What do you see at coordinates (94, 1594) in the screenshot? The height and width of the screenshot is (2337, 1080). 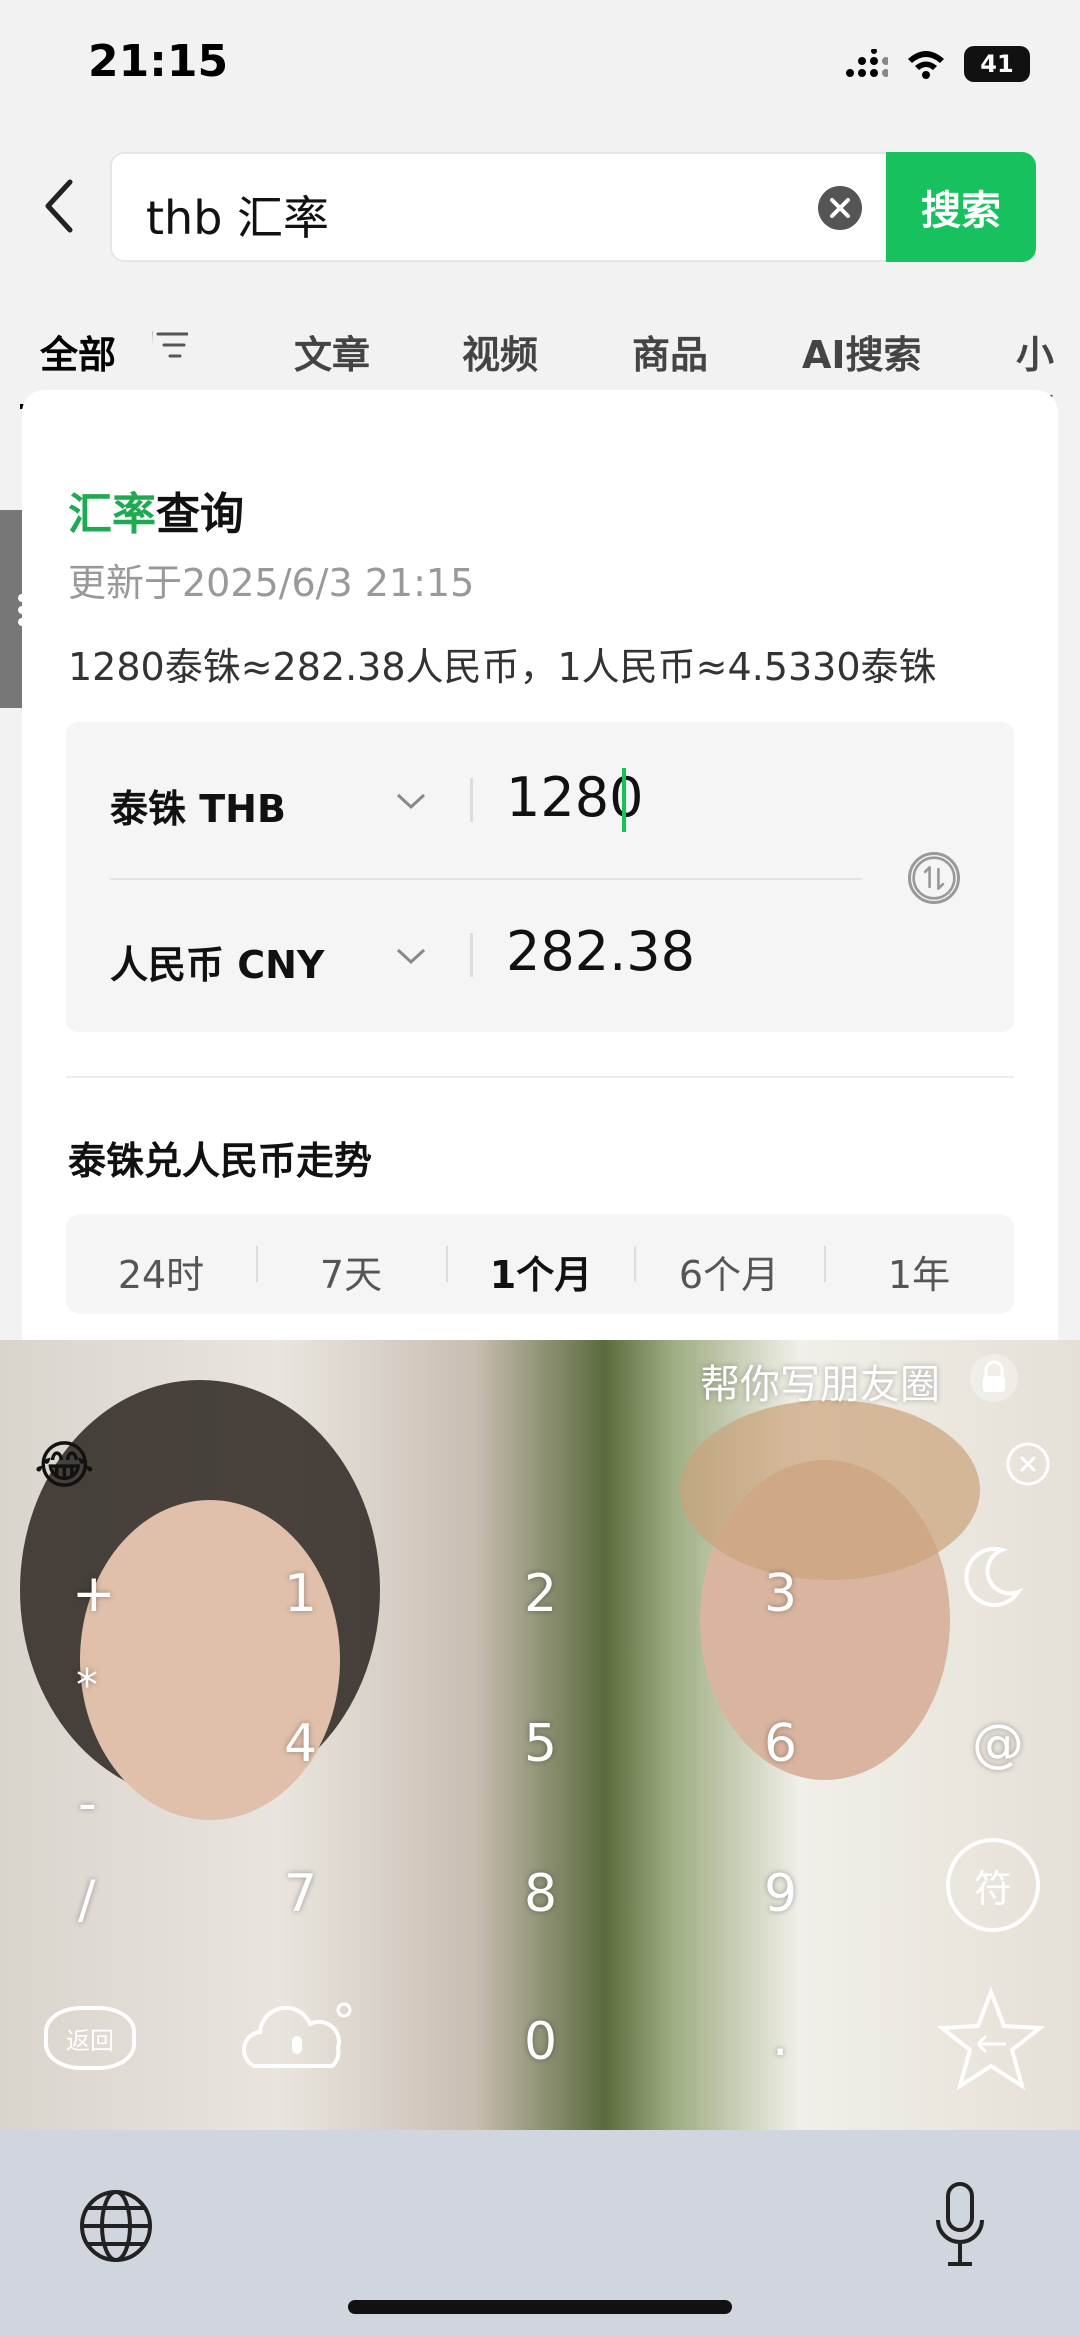 I see `key-plus: +` at bounding box center [94, 1594].